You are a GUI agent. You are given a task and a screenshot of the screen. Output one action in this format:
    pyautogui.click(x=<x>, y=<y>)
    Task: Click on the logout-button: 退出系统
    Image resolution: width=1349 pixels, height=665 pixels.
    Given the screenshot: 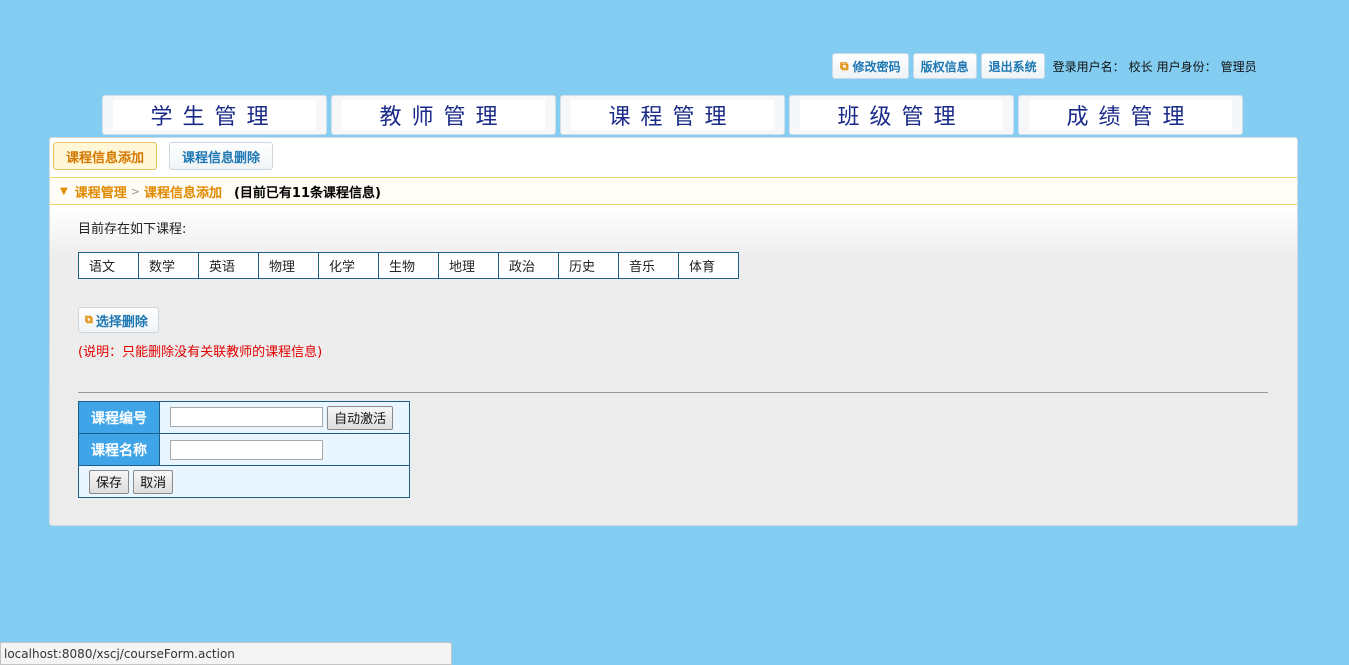 What is the action you would take?
    pyautogui.click(x=1012, y=66)
    